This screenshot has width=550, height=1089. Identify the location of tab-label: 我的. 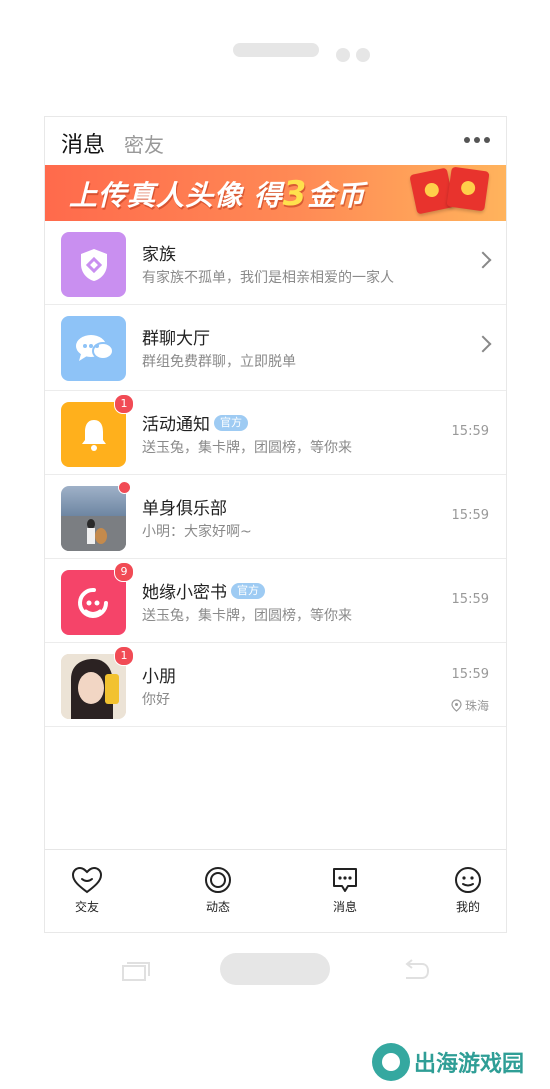
(467, 907).